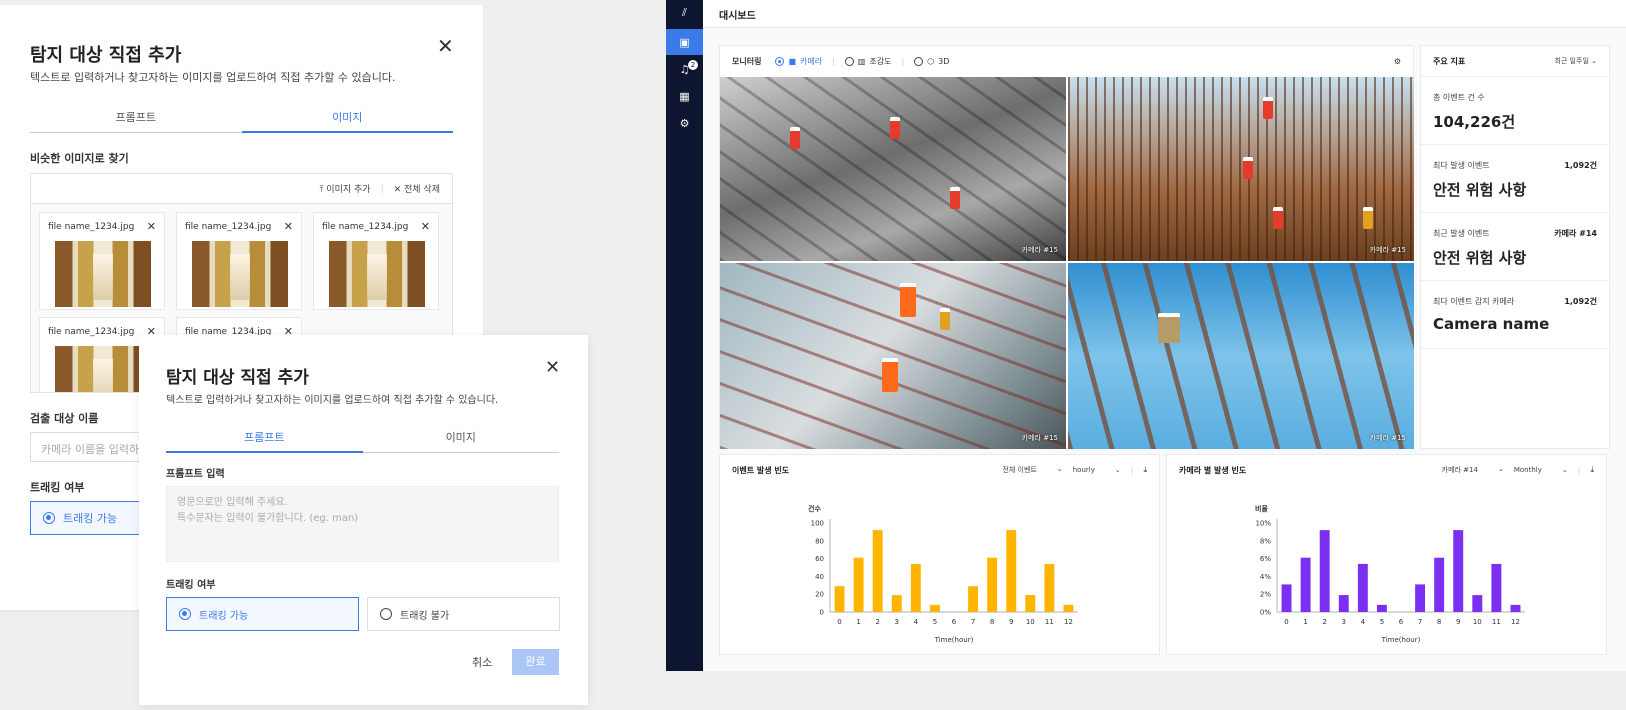 The width and height of the screenshot is (1626, 710). Describe the element at coordinates (792, 61) in the screenshot. I see `camera-icon: ■` at that location.